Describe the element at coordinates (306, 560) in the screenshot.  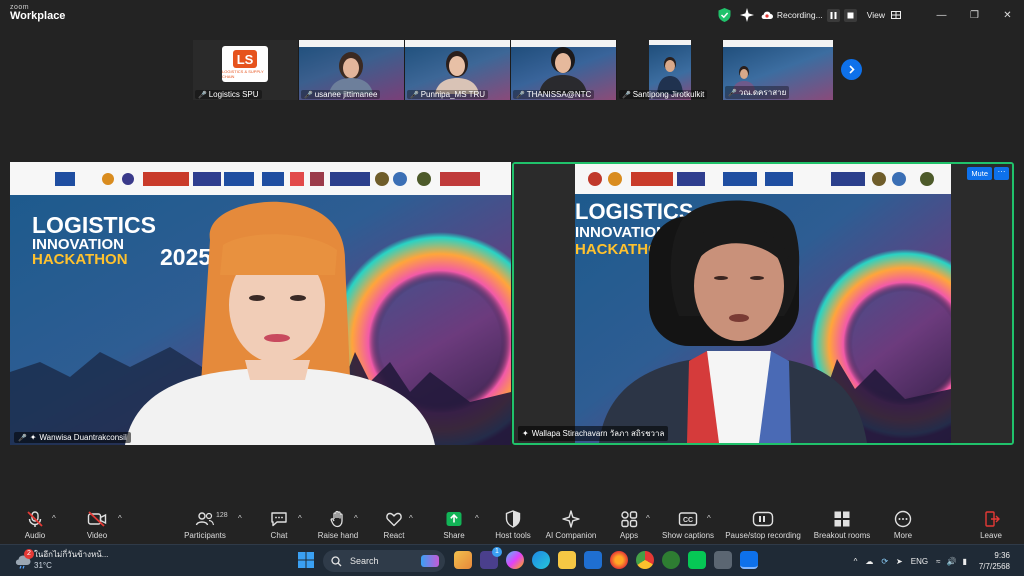
I see `windows-start-icon` at that location.